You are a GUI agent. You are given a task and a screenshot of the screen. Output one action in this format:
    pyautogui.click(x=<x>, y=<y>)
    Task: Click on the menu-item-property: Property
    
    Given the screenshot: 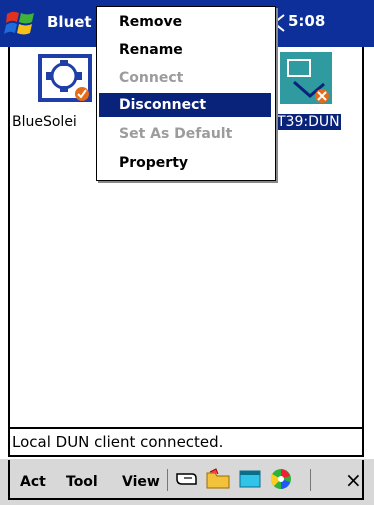 What is the action you would take?
    pyautogui.click(x=185, y=163)
    